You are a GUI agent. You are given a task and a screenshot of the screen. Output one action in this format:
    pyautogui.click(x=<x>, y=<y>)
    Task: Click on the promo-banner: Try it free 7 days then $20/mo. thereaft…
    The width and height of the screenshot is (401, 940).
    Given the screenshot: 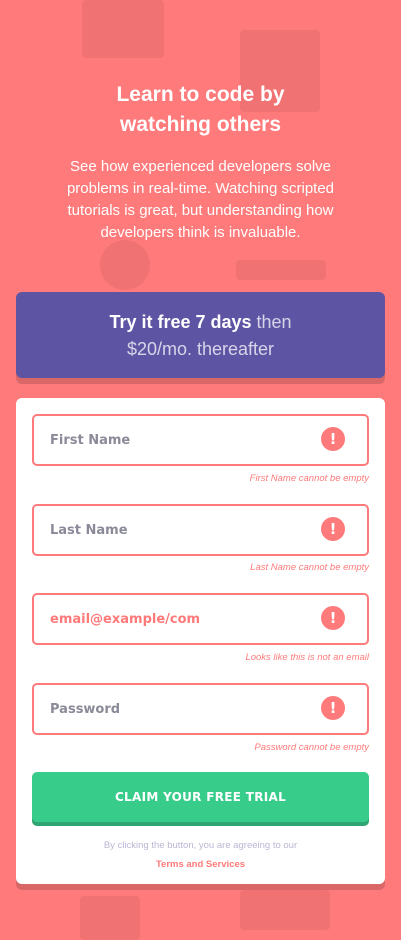 What is the action you would take?
    pyautogui.click(x=200, y=335)
    